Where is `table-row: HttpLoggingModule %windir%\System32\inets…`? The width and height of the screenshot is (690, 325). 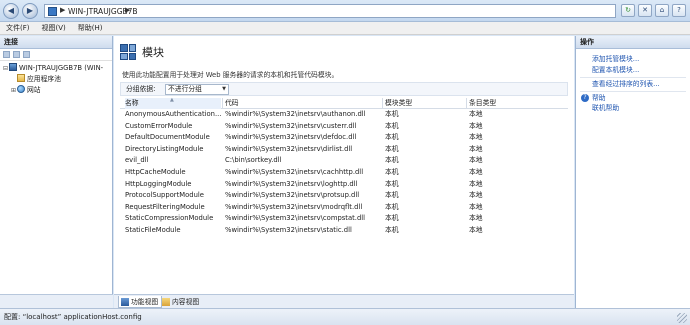 table-row: HttpLoggingModule %windir%\System32\inets… is located at coordinates (344, 185).